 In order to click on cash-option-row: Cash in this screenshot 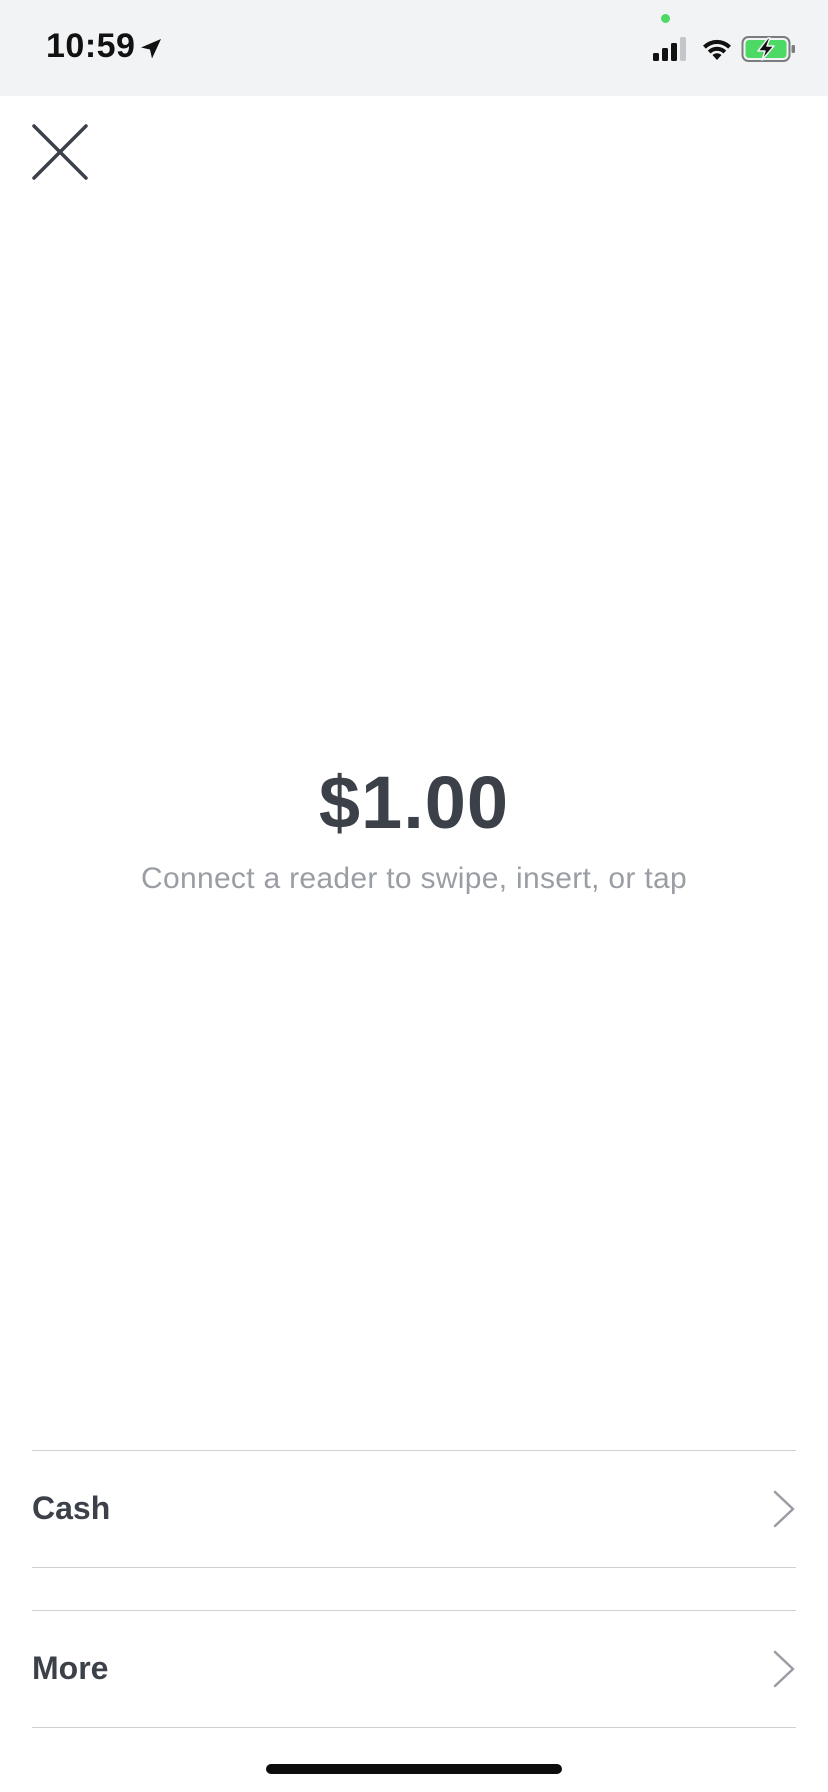, I will do `click(414, 1509)`.